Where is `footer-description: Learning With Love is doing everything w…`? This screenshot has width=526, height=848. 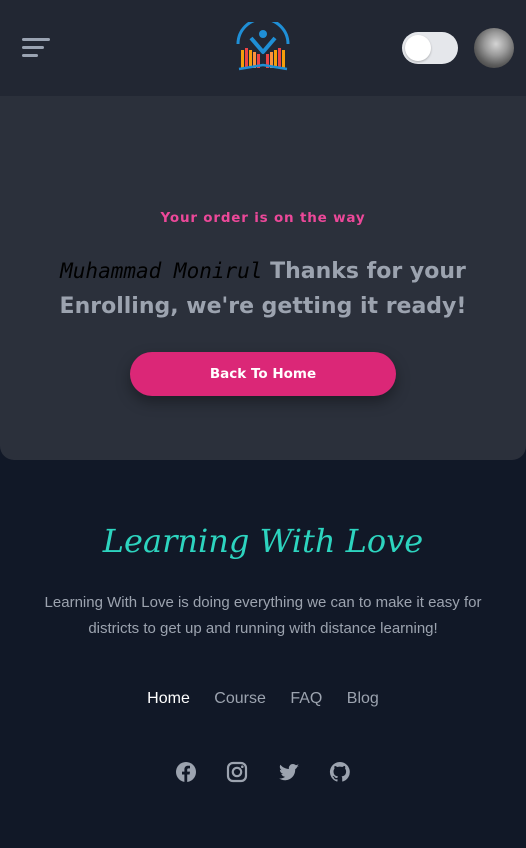
footer-description: Learning With Love is doing everything w… is located at coordinates (263, 615).